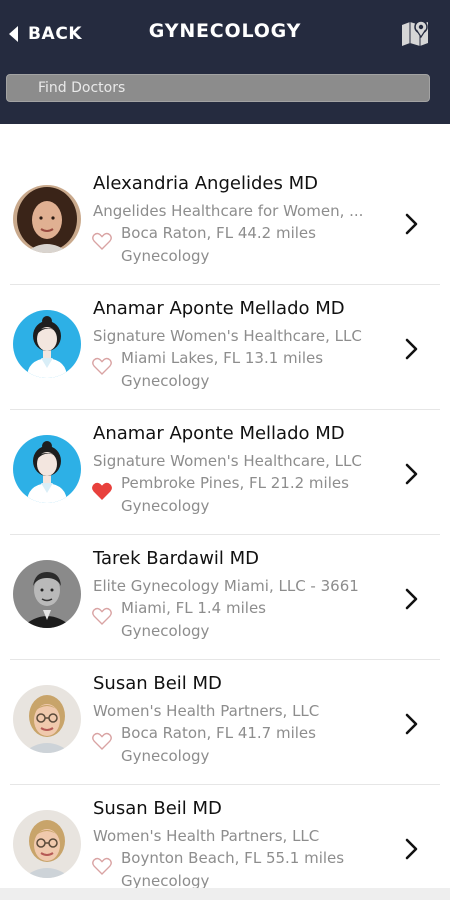 The image size is (450, 900). Describe the element at coordinates (225, 31) in the screenshot. I see `page-title: GYNECOLOGY` at that location.